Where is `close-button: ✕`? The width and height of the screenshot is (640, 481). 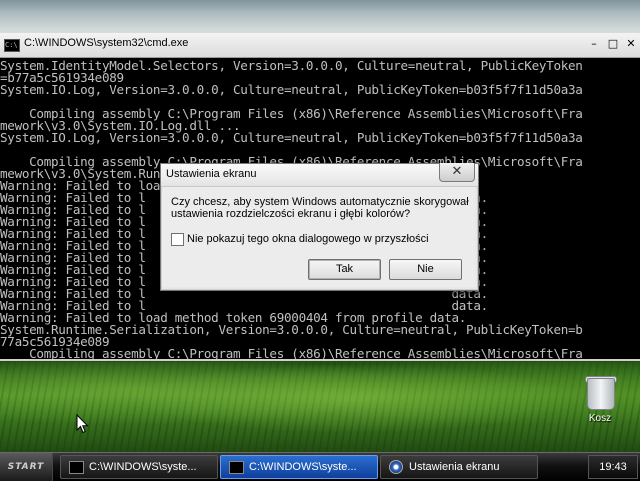
close-button: ✕ is located at coordinates (631, 44).